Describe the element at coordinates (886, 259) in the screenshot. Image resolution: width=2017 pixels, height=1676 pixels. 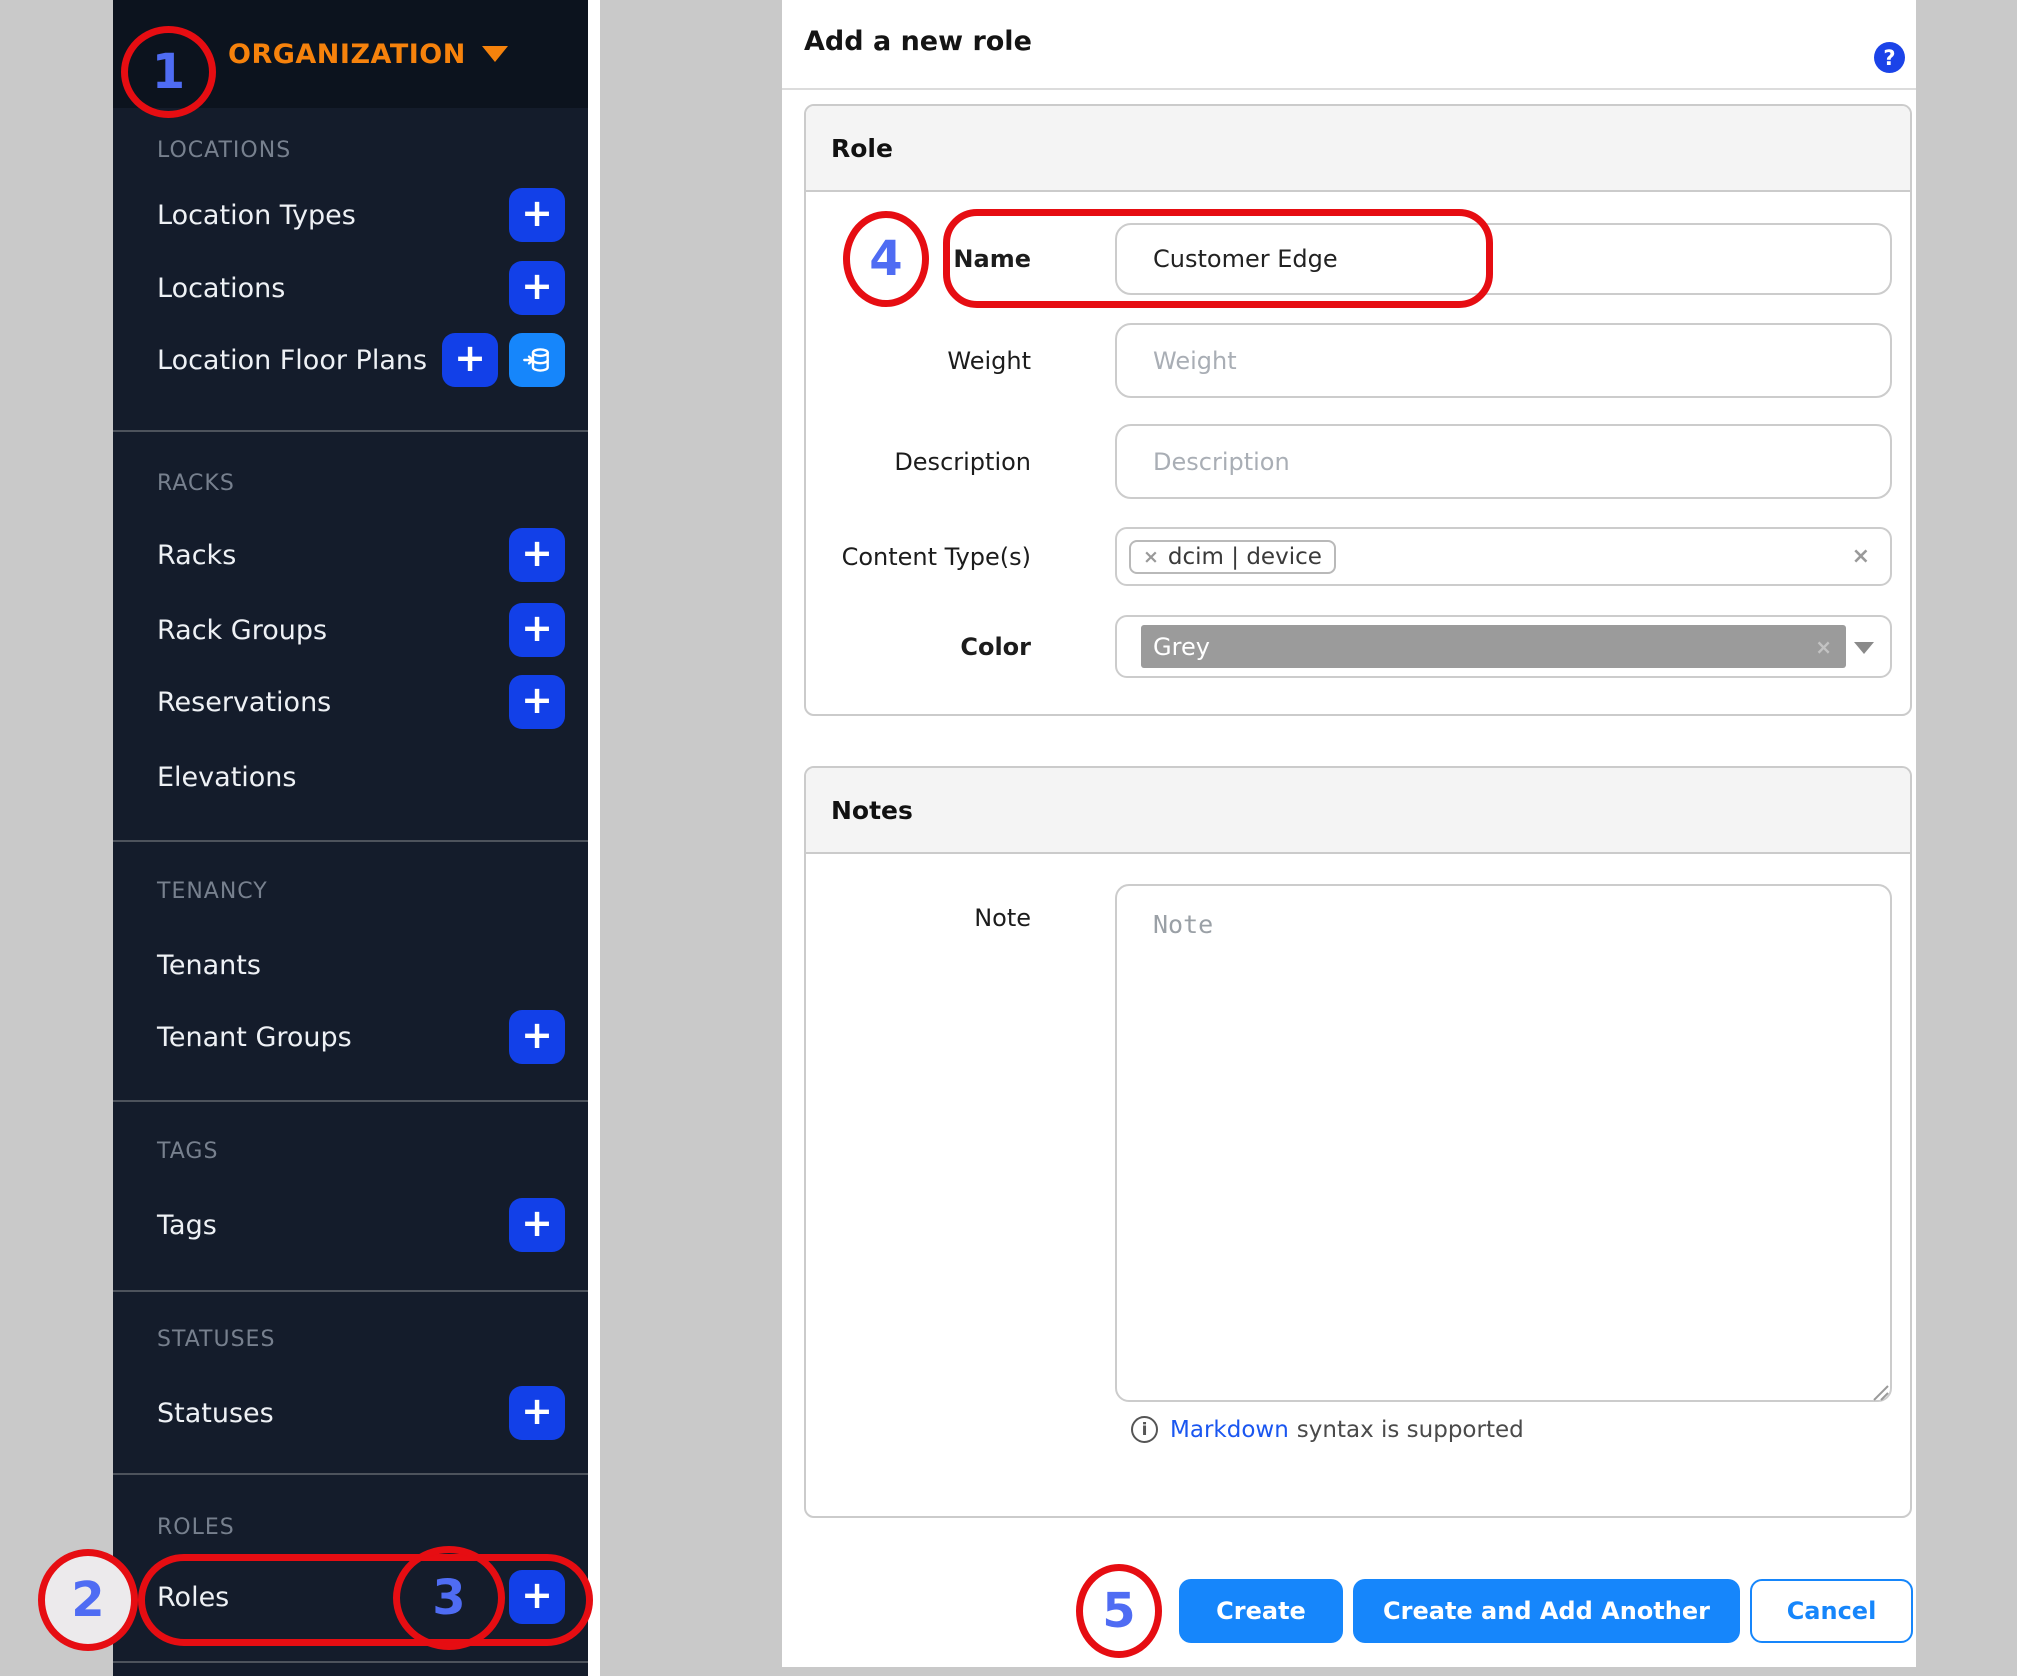
I see `annotation-circle-4: 4` at that location.